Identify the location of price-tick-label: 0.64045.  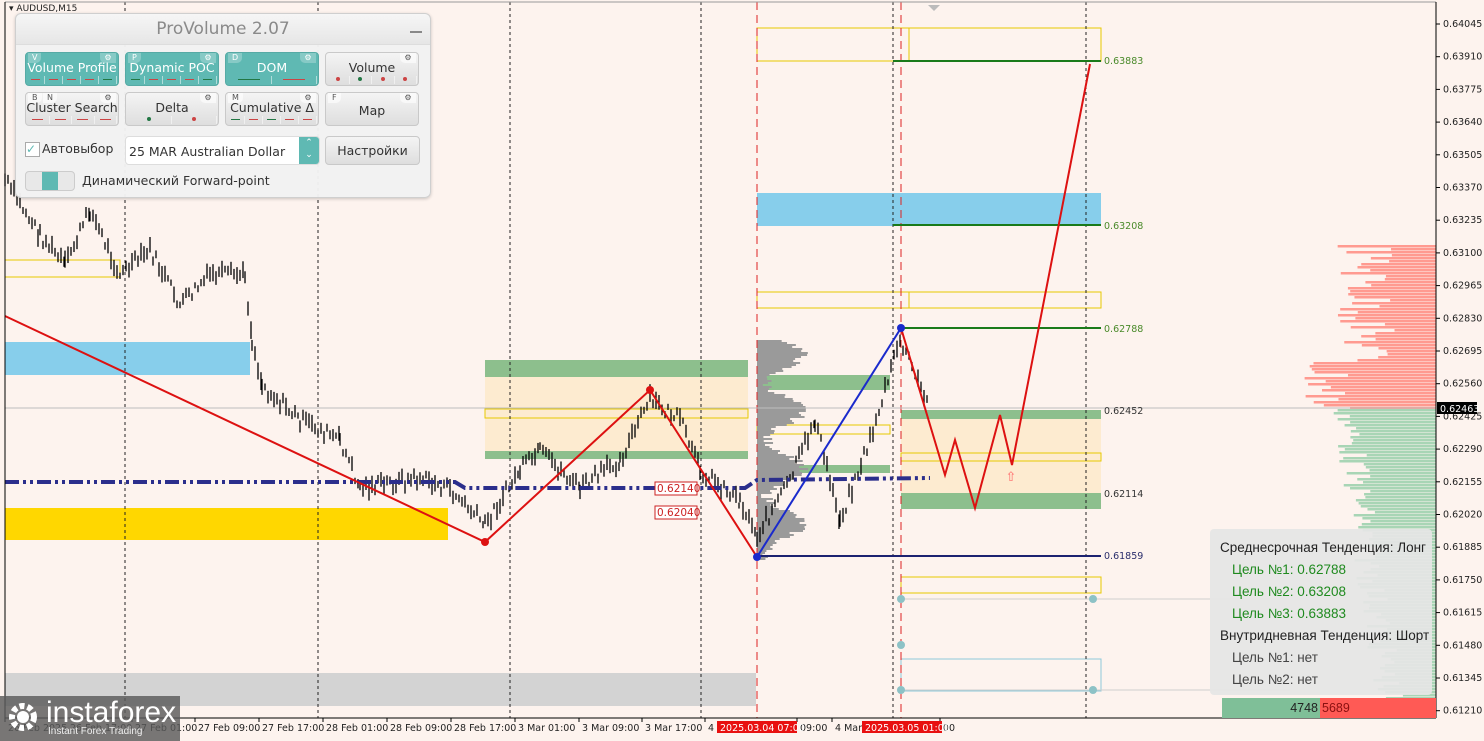
(1462, 24).